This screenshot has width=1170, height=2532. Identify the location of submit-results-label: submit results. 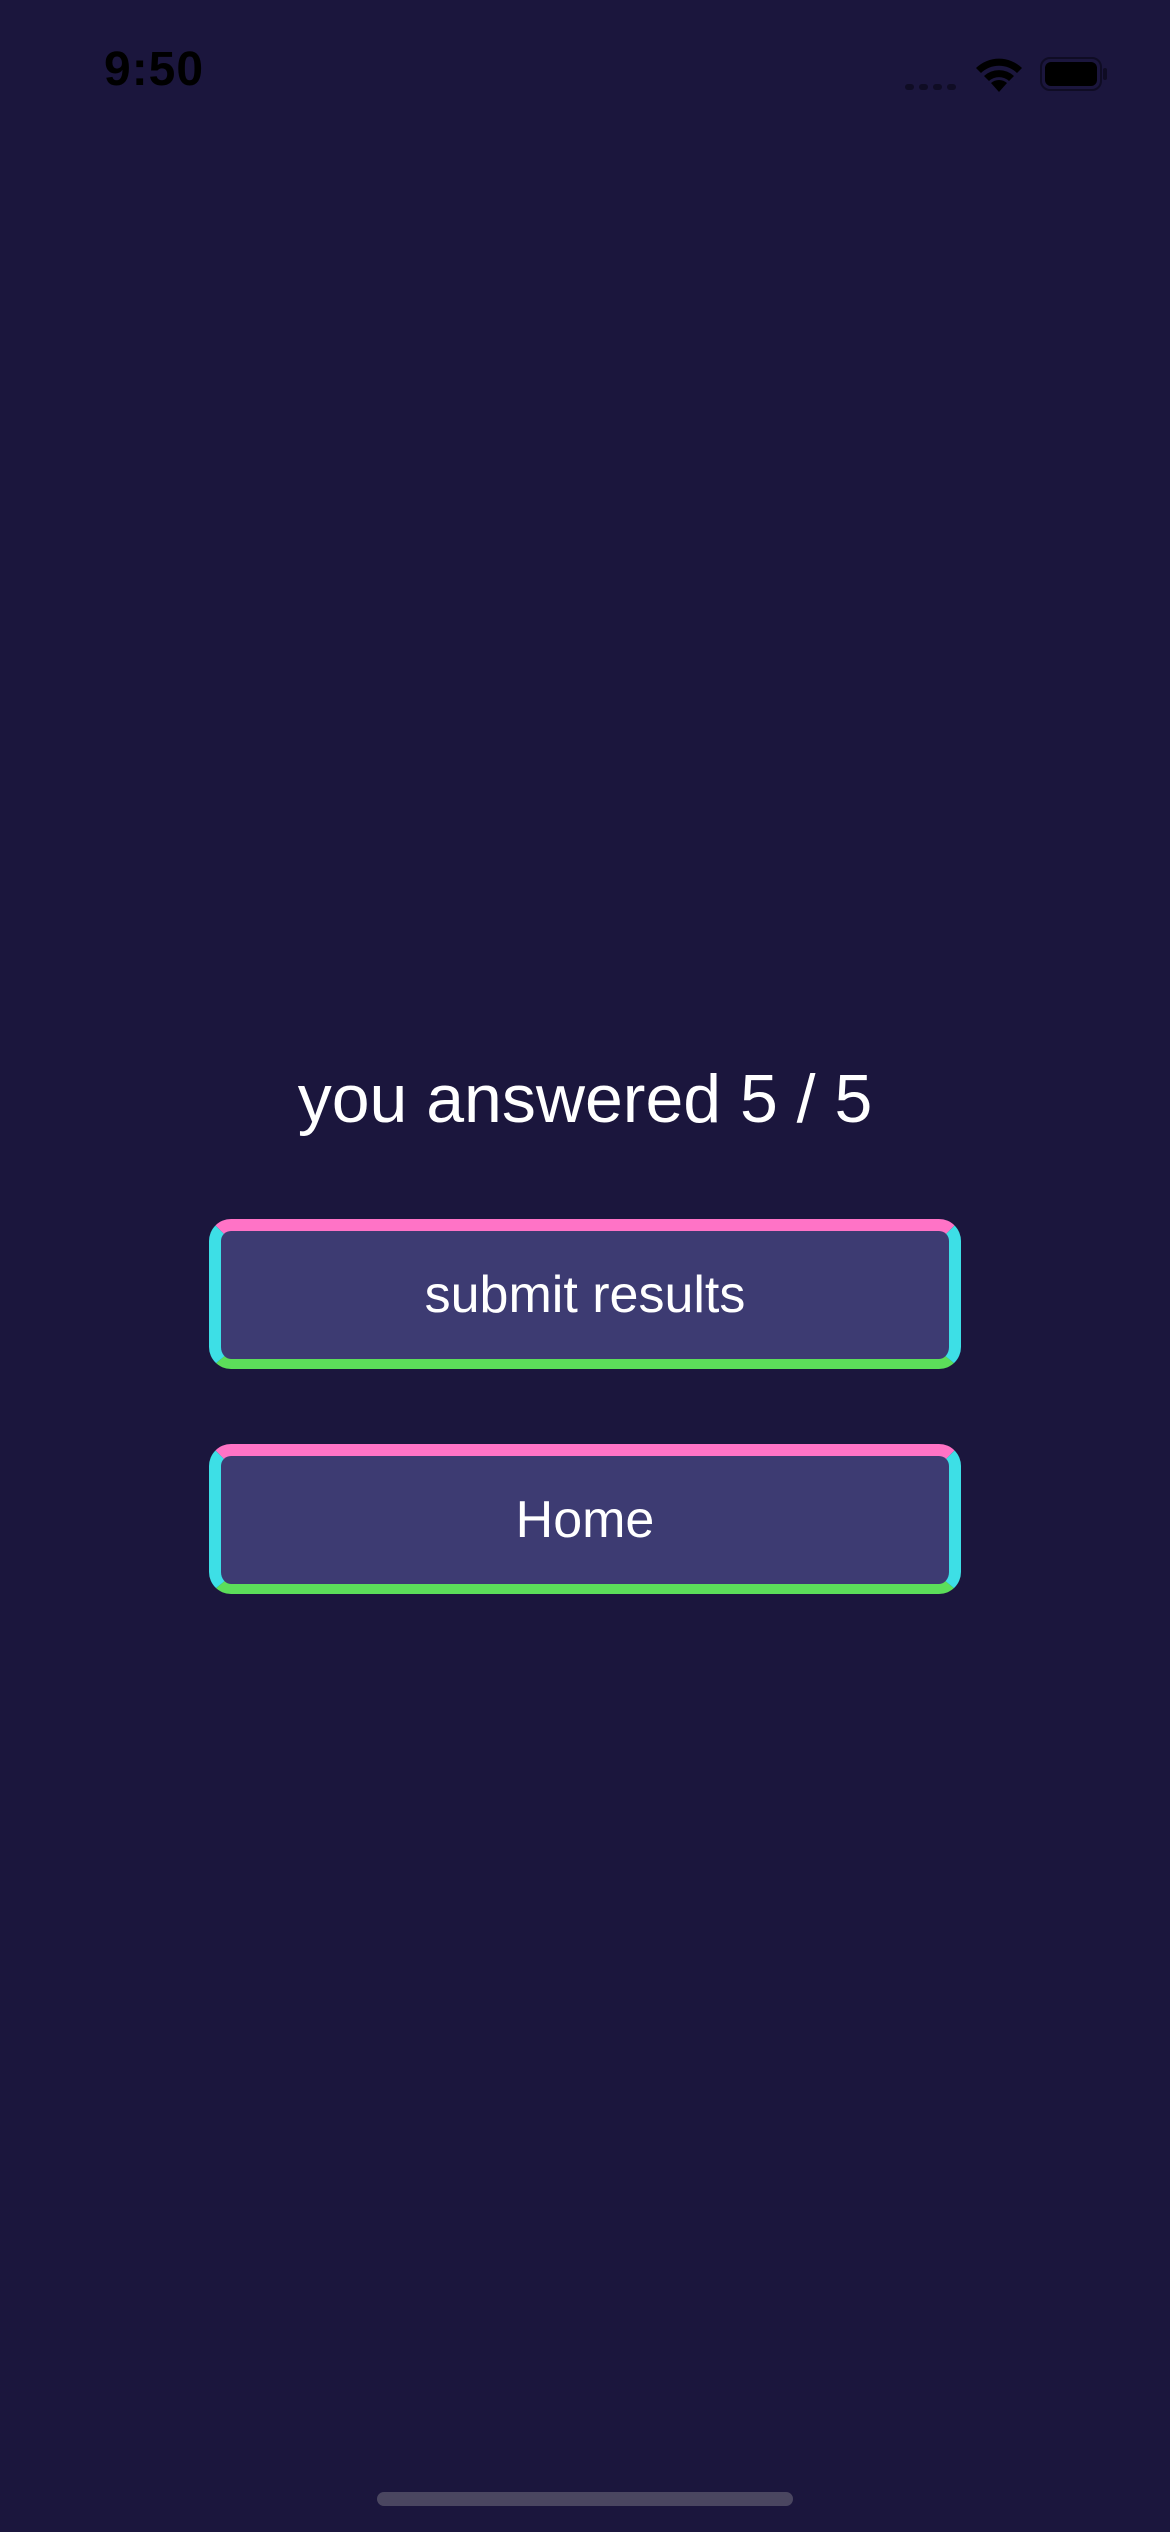
(585, 1295).